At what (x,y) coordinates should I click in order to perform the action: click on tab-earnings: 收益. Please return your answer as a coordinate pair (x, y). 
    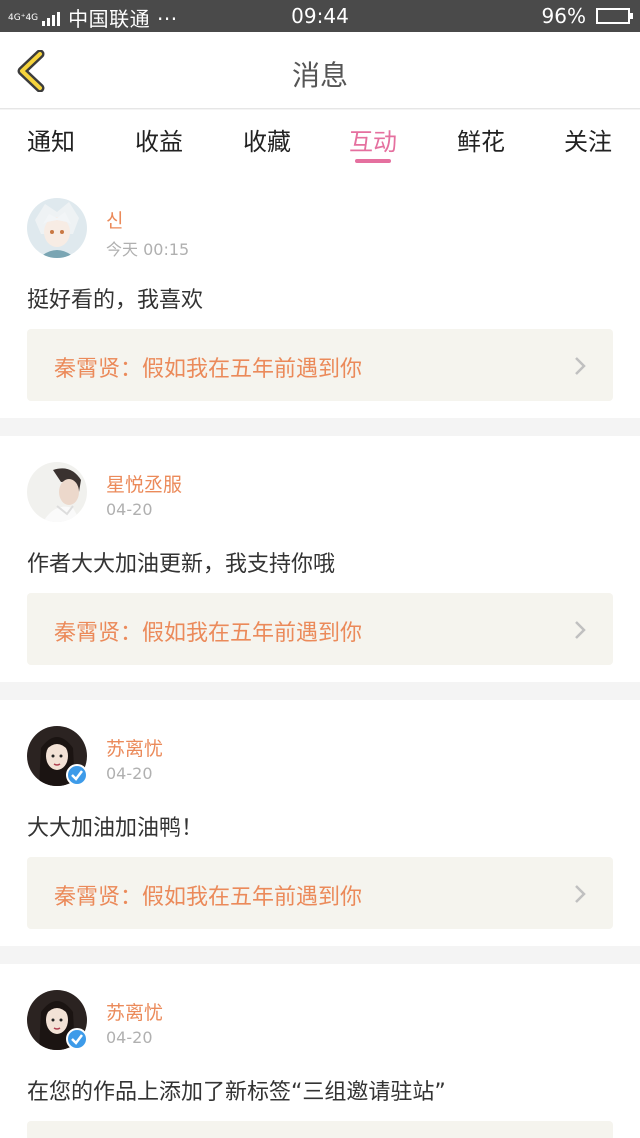
    Looking at the image, I should click on (159, 139).